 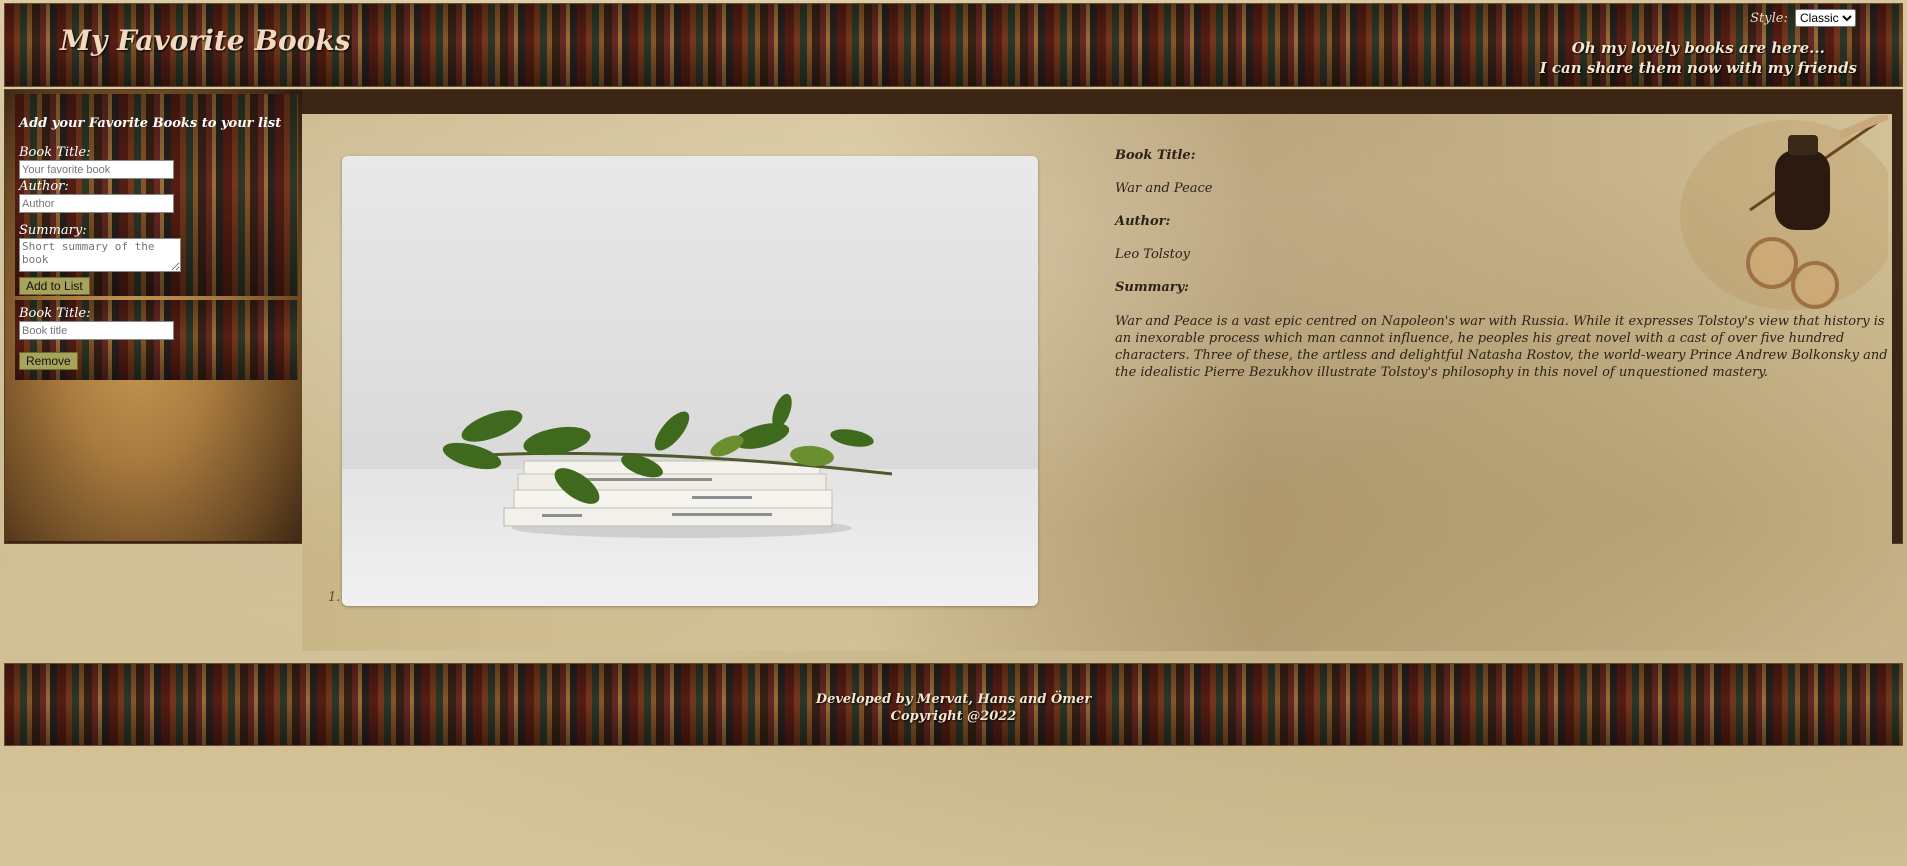 I want to click on remove-book-panel: Book Title: Remove, so click(x=156, y=340).